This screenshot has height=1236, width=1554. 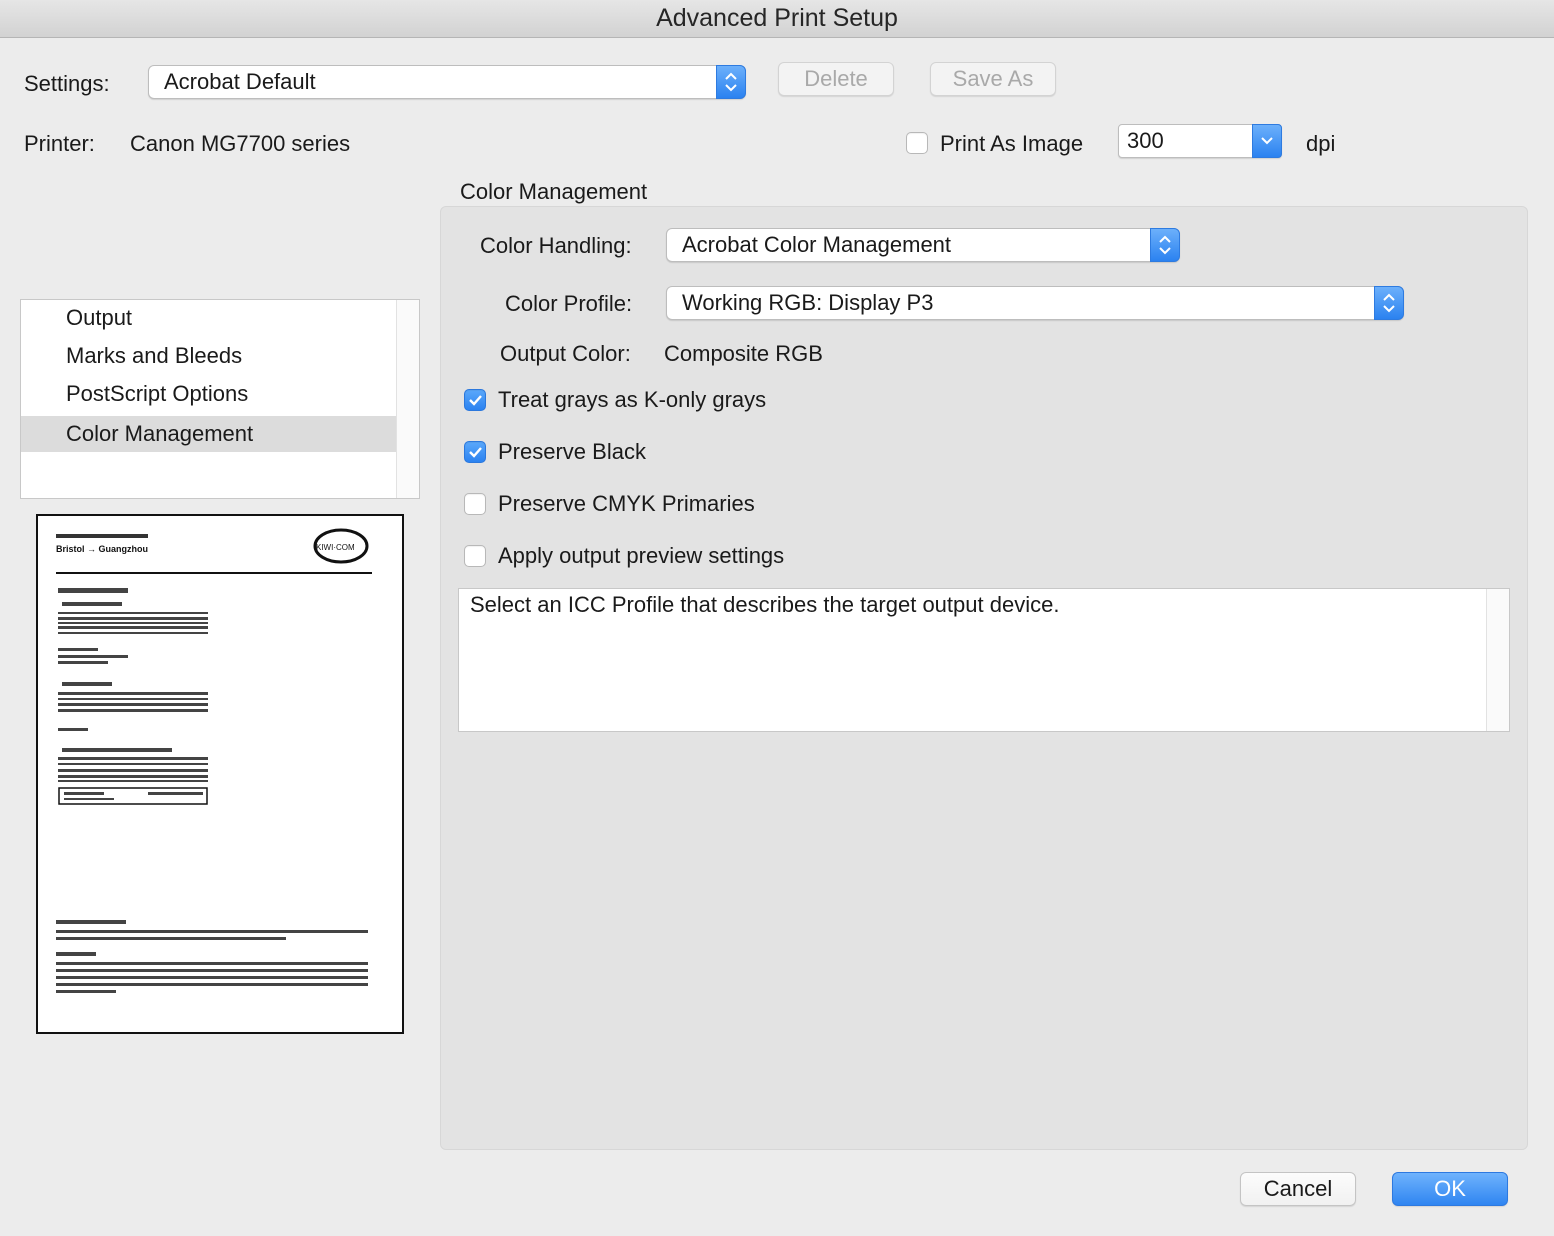 What do you see at coordinates (240, 81) in the screenshot?
I see `settings-value: Acrobat Default` at bounding box center [240, 81].